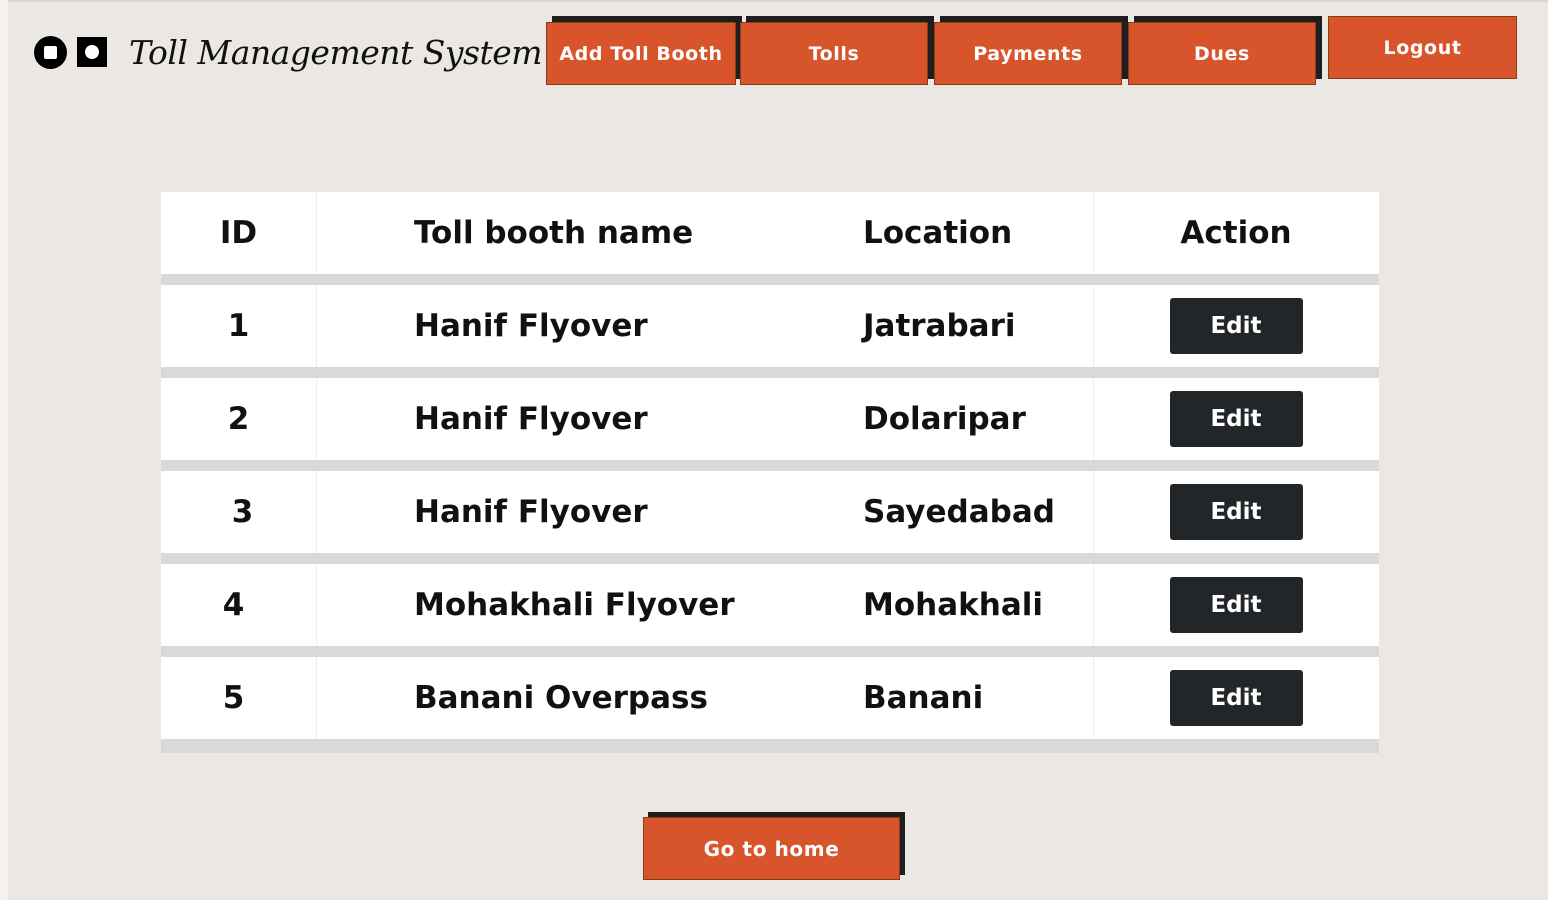 Image resolution: width=1548 pixels, height=900 pixels. Describe the element at coordinates (770, 326) in the screenshot. I see `table-row: 1 Hanif Flyover Jatrabari Edit` at that location.